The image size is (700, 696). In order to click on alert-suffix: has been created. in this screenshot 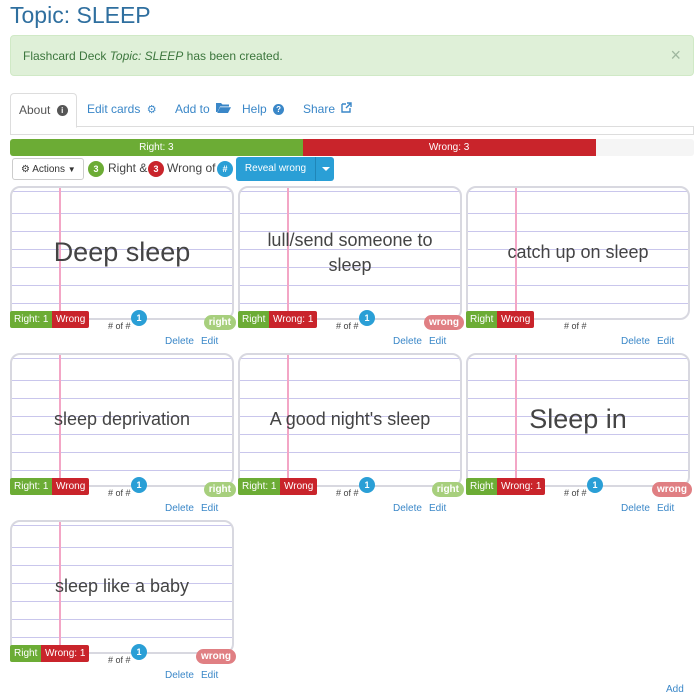, I will do `click(233, 56)`.